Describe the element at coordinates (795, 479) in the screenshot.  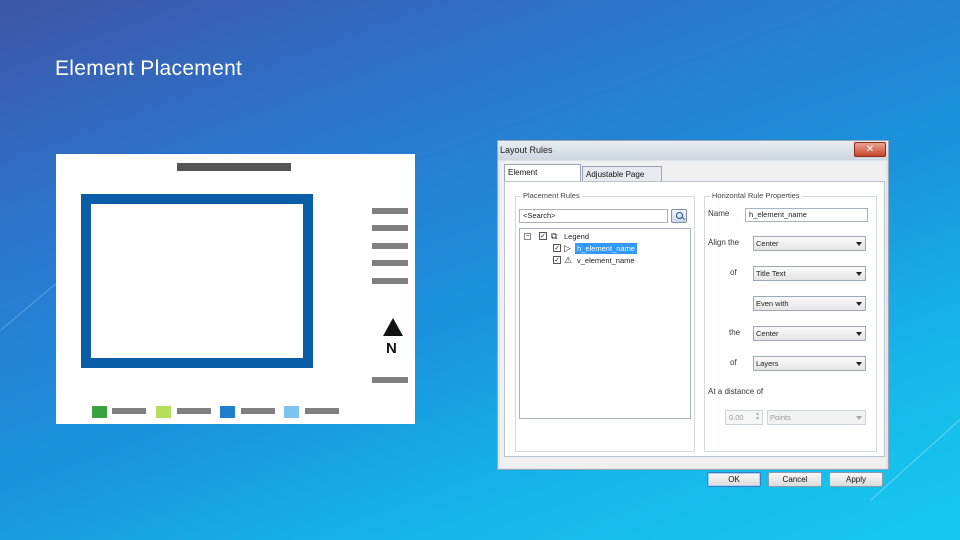
I see `cancel-button: Cancel` at that location.